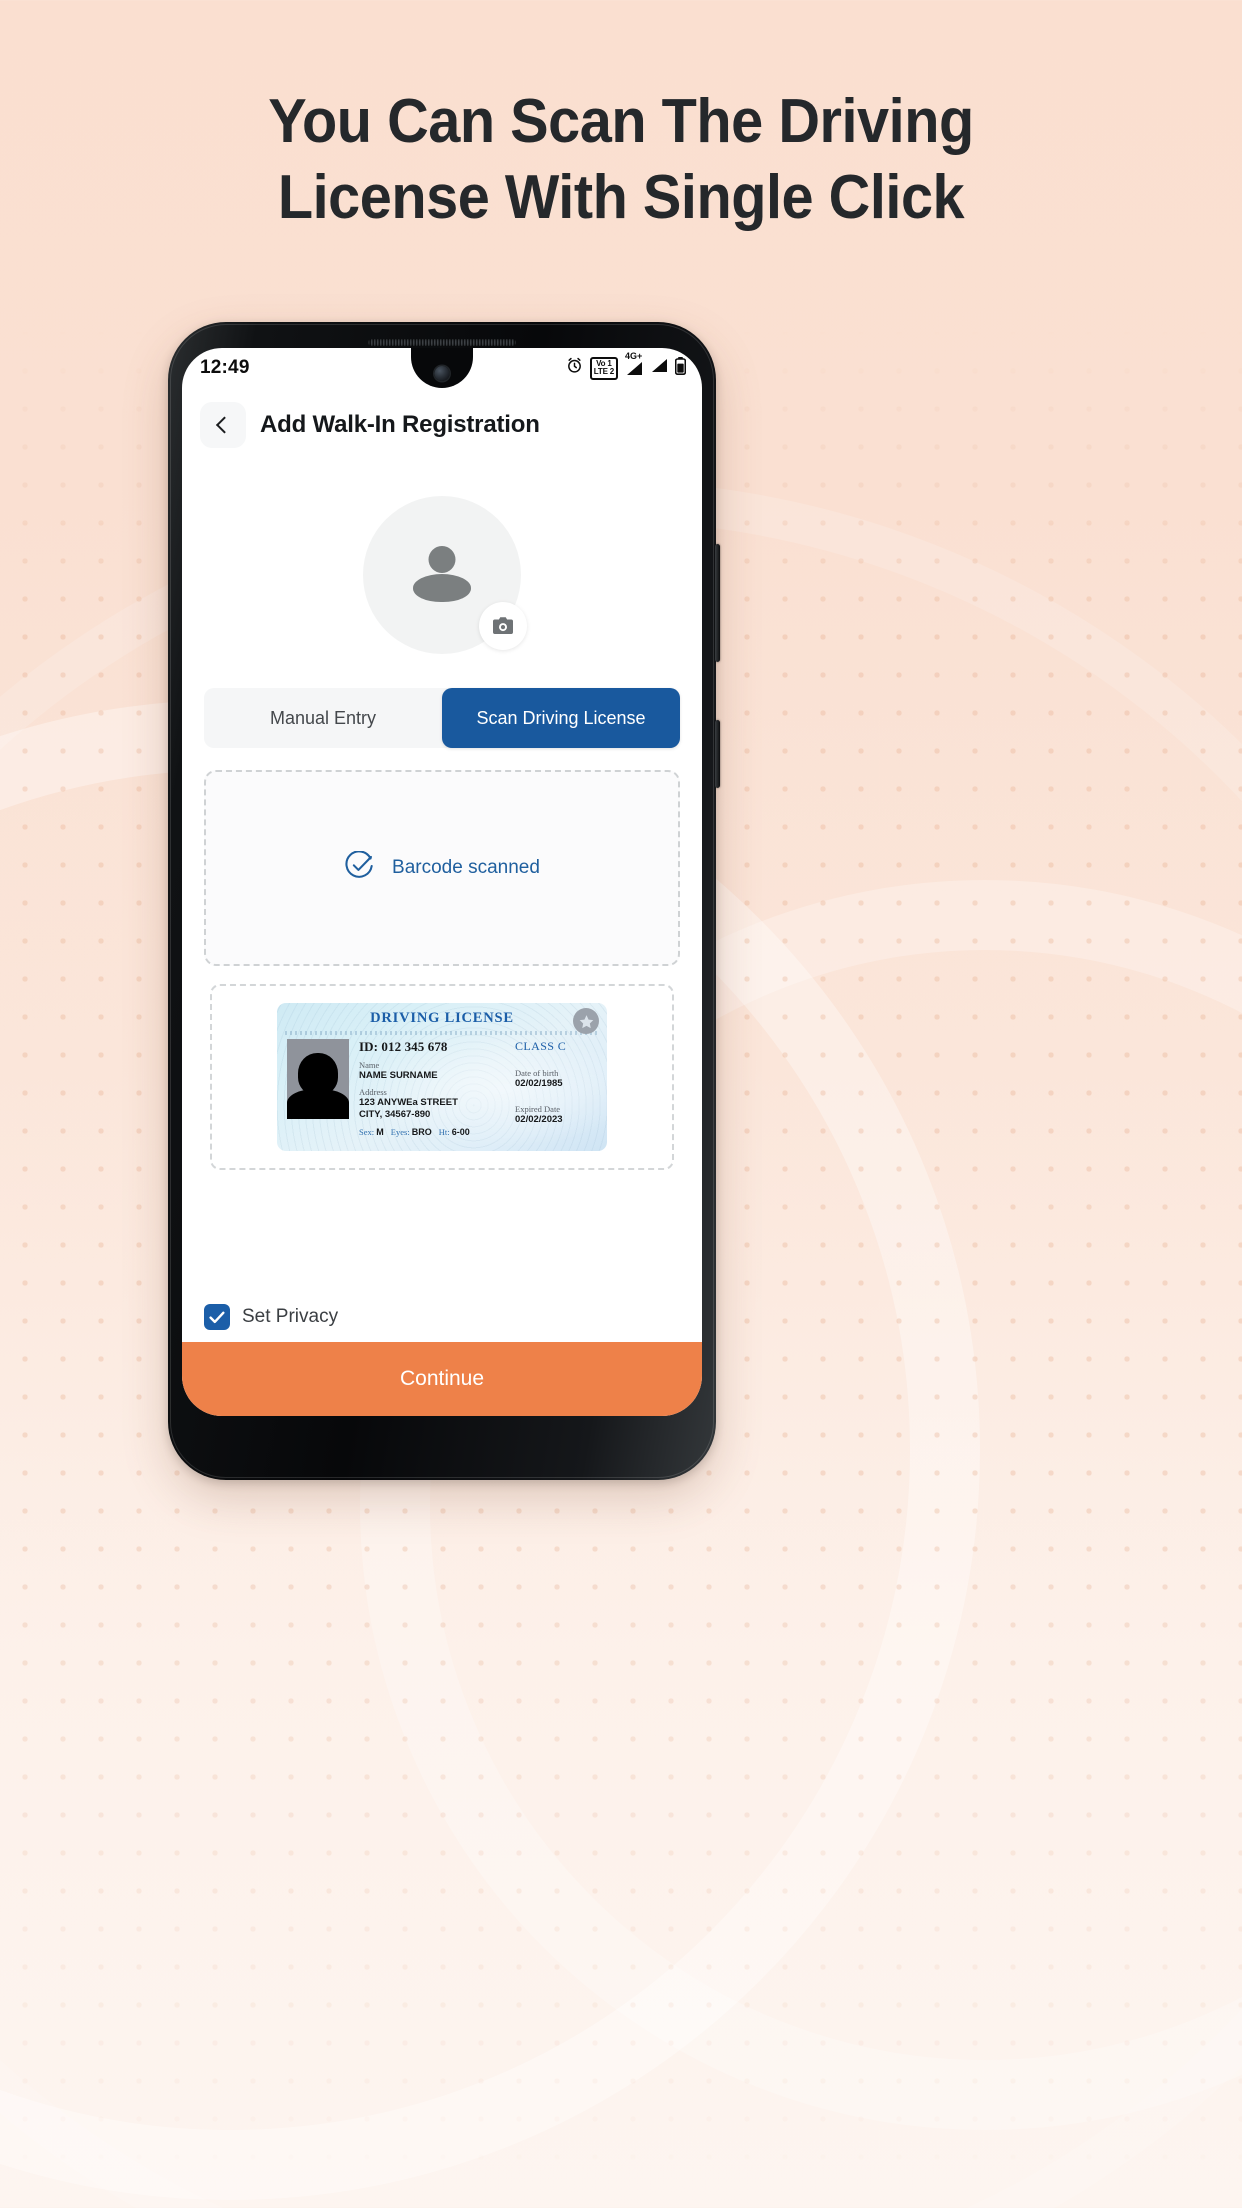 The height and width of the screenshot is (2208, 1242). Describe the element at coordinates (400, 424) in the screenshot. I see `page-title: Add Walk-In Registration` at that location.